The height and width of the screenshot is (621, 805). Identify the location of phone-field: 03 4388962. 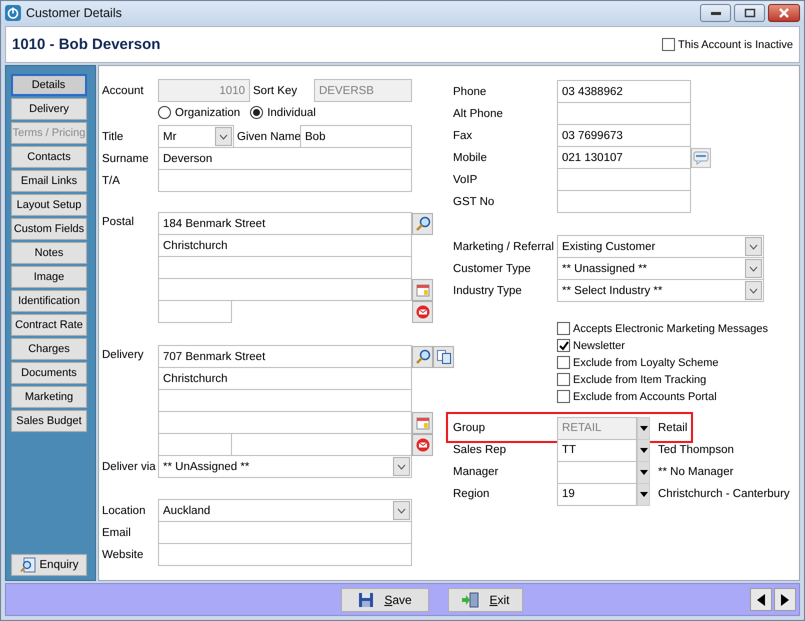
(624, 91).